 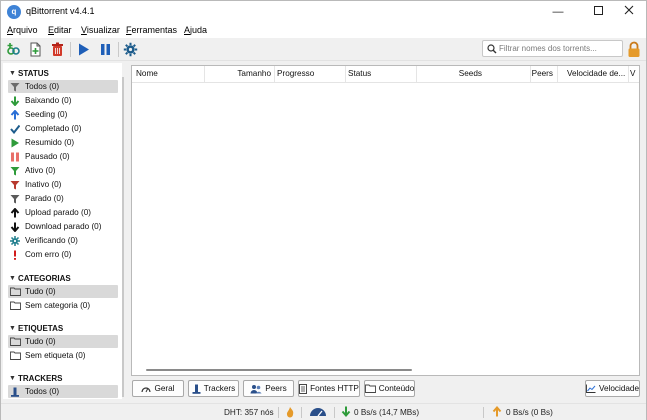 What do you see at coordinates (15, 114) in the screenshot?
I see `arrow-up-icon` at bounding box center [15, 114].